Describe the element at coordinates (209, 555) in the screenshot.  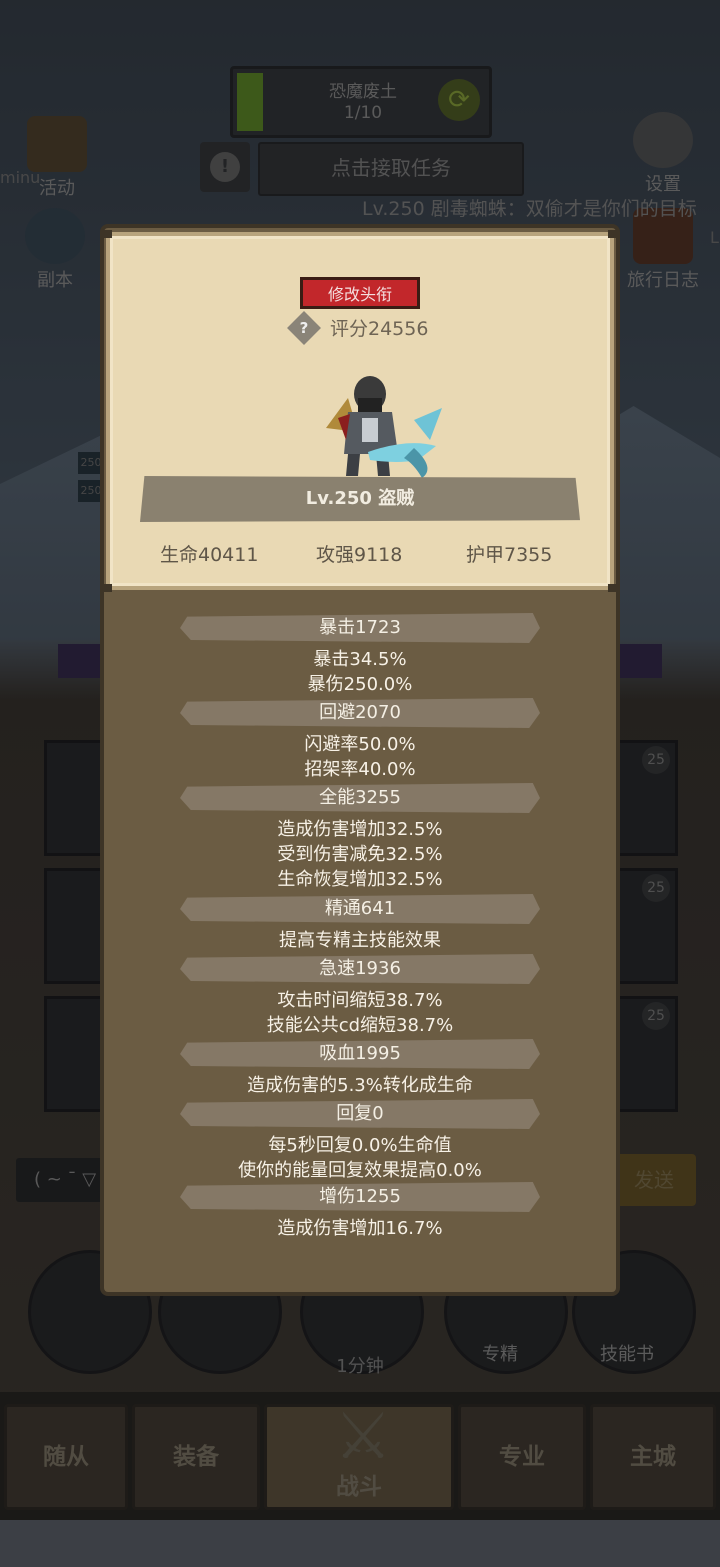
I see `hp-stat: 生命40411` at that location.